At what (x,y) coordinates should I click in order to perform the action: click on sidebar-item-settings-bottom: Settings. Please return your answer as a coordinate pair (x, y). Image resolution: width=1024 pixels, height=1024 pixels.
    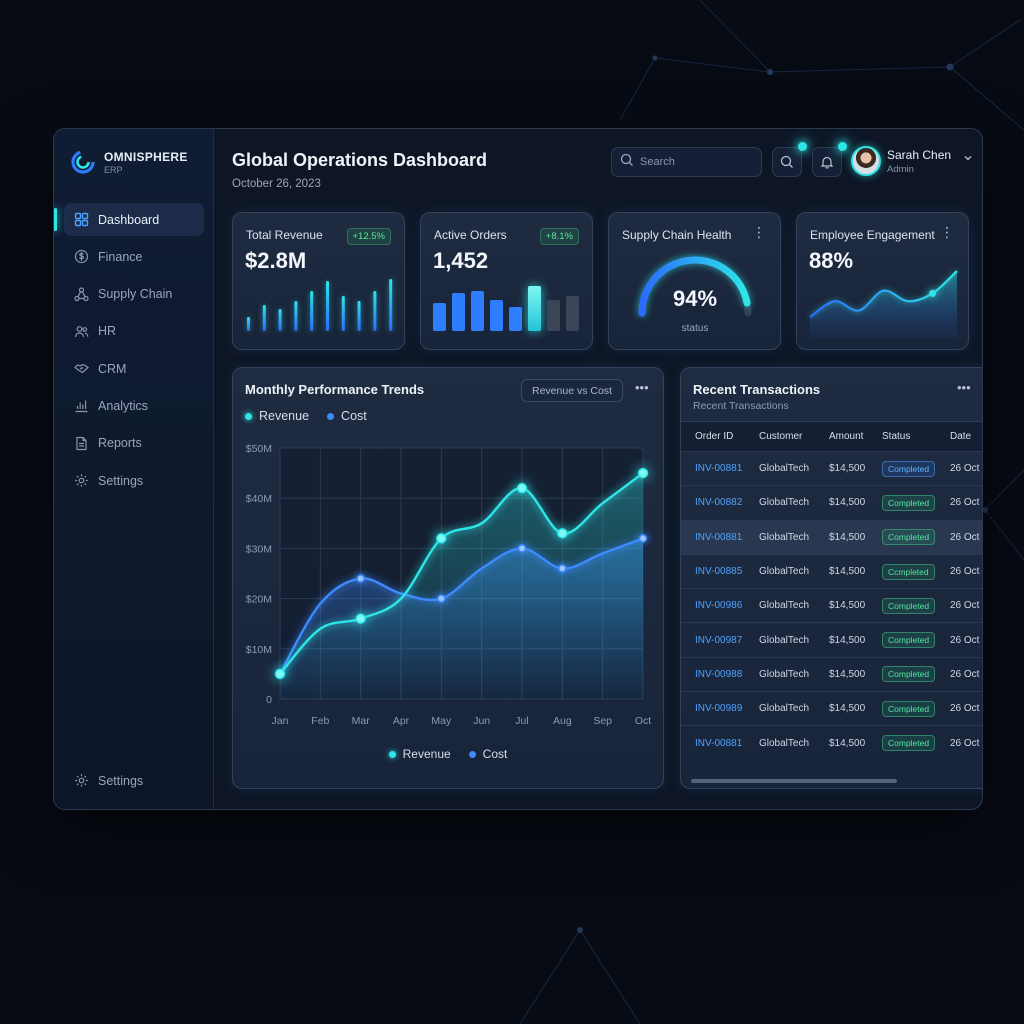
    Looking at the image, I should click on (134, 780).